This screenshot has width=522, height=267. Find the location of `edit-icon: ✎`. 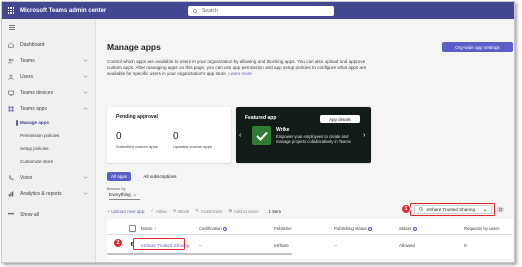

edit-icon: ✎ is located at coordinates (197, 210).